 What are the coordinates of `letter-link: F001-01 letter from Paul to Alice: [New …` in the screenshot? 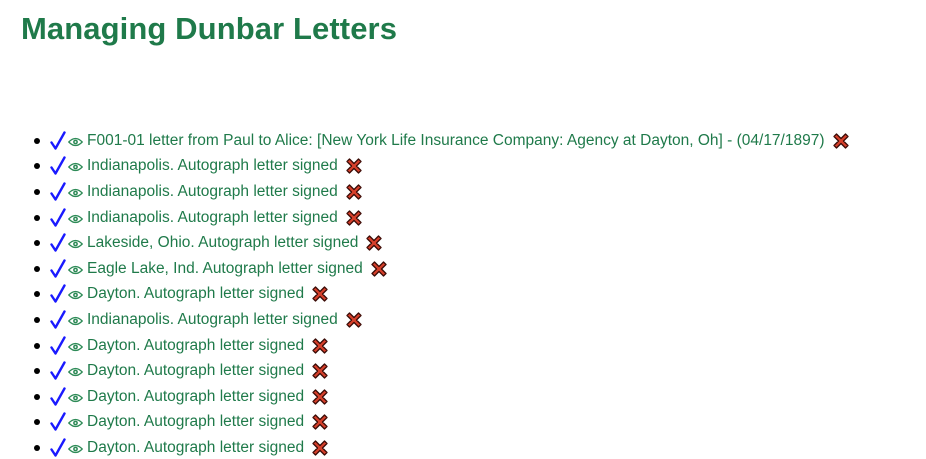 It's located at (456, 141).